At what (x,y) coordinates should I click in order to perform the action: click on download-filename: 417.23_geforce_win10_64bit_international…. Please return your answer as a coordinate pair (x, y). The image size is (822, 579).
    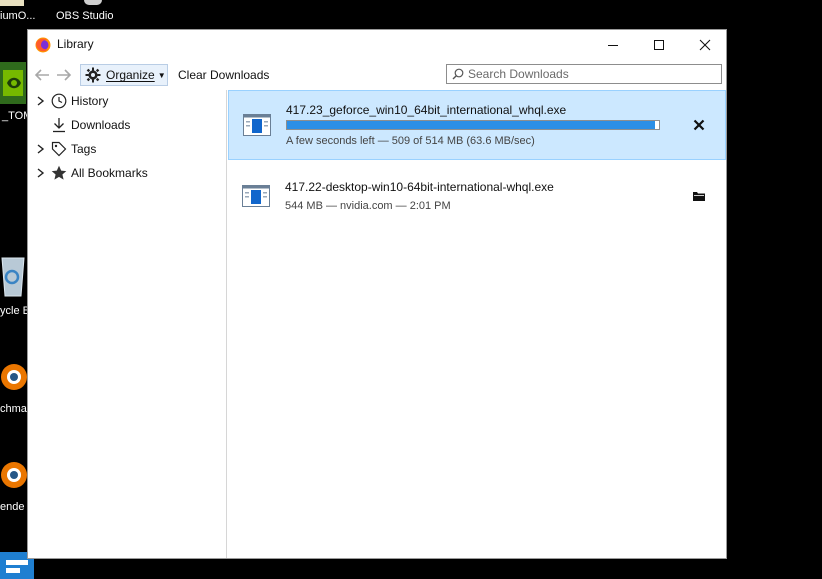
    Looking at the image, I should click on (426, 110).